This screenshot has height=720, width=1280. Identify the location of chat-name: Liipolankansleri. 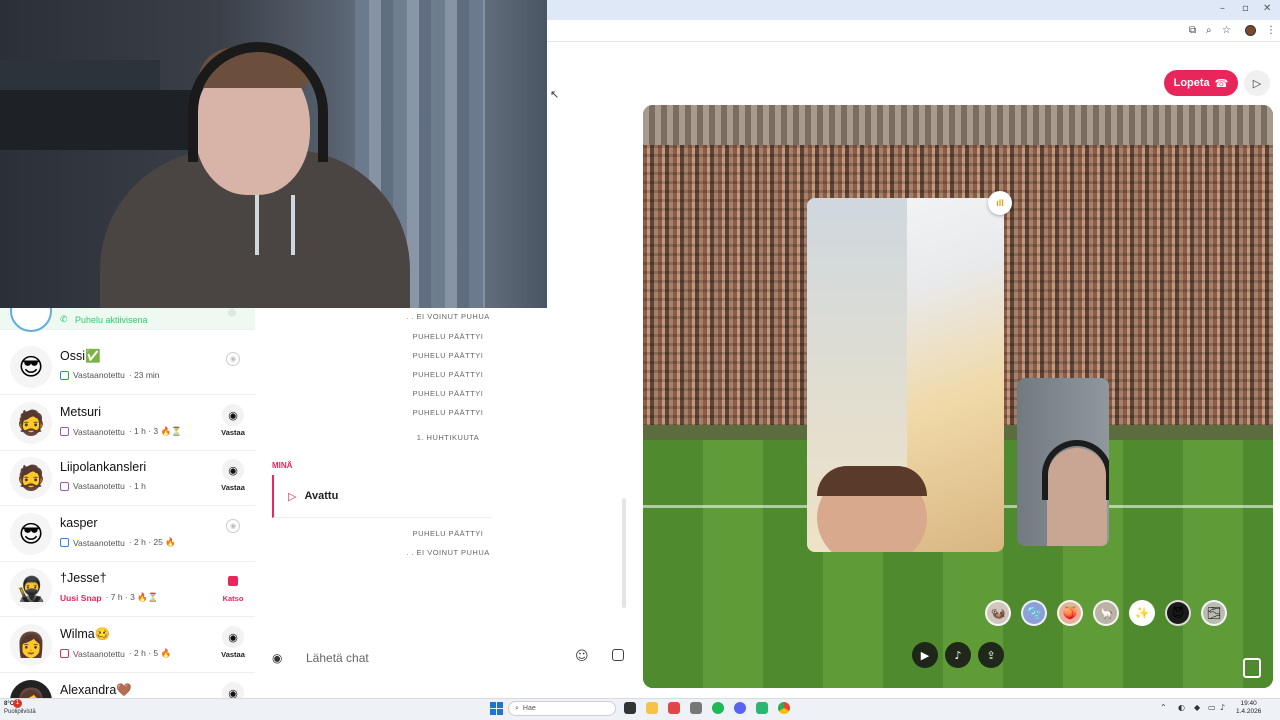
(103, 467).